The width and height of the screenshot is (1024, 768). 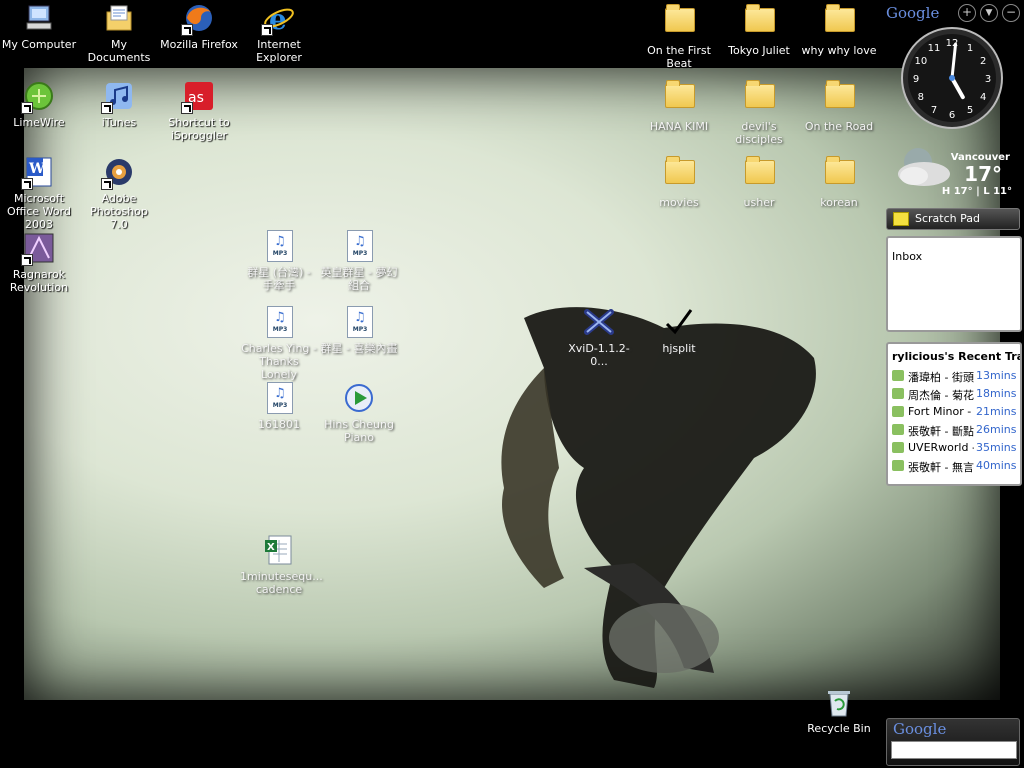 What do you see at coordinates (679, 202) in the screenshot?
I see `folder-label: movies` at bounding box center [679, 202].